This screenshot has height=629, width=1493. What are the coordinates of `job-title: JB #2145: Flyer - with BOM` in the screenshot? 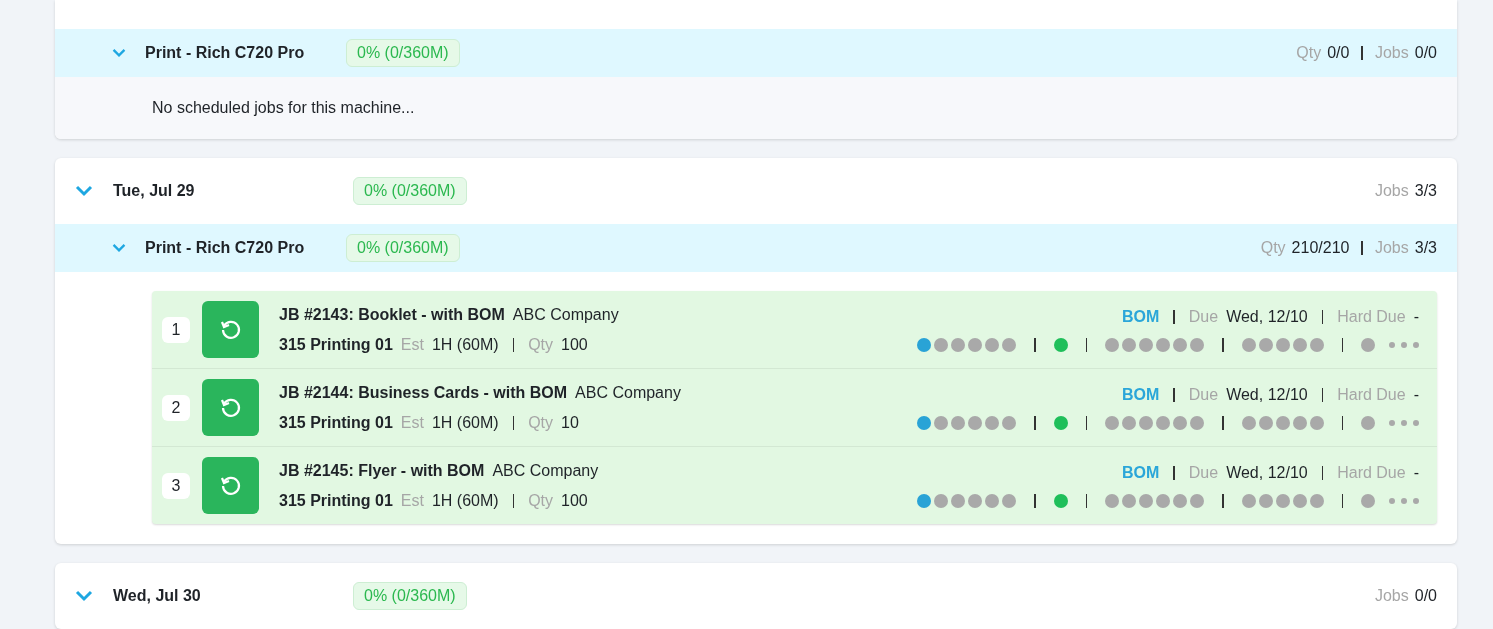 It's located at (382, 470).